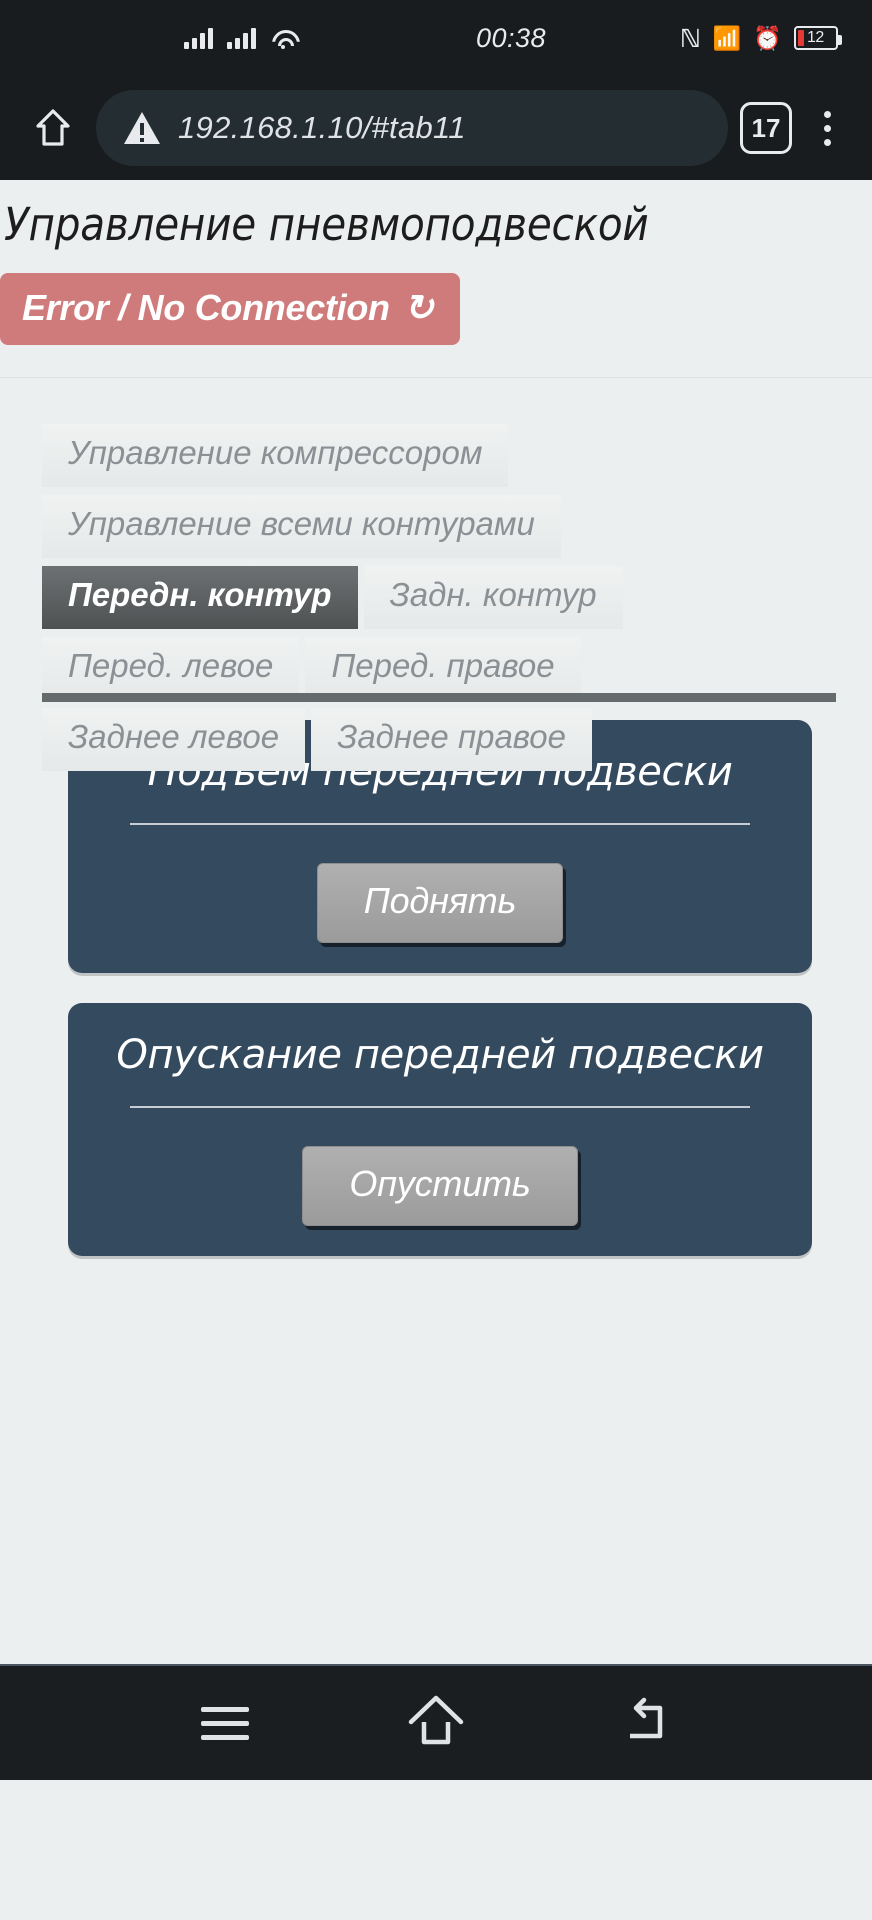 This screenshot has height=1920, width=872. Describe the element at coordinates (690, 38) in the screenshot. I see `nfc-icon: ℕ` at that location.